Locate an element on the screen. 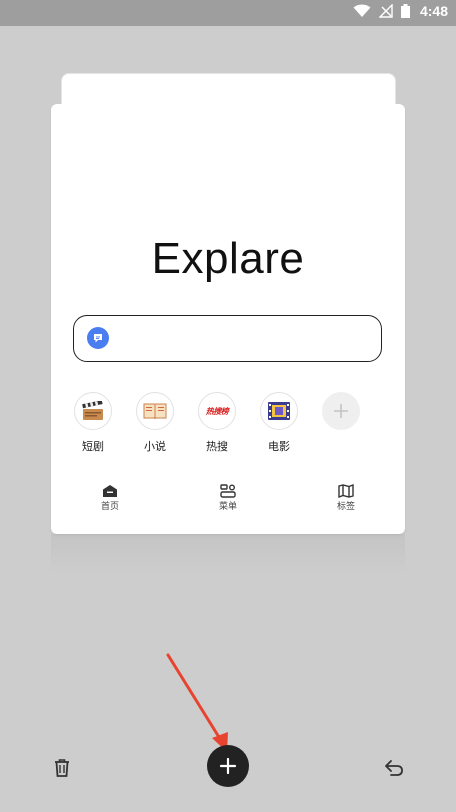 This screenshot has width=456, height=812. status-time: 4:48 is located at coordinates (433, 11).